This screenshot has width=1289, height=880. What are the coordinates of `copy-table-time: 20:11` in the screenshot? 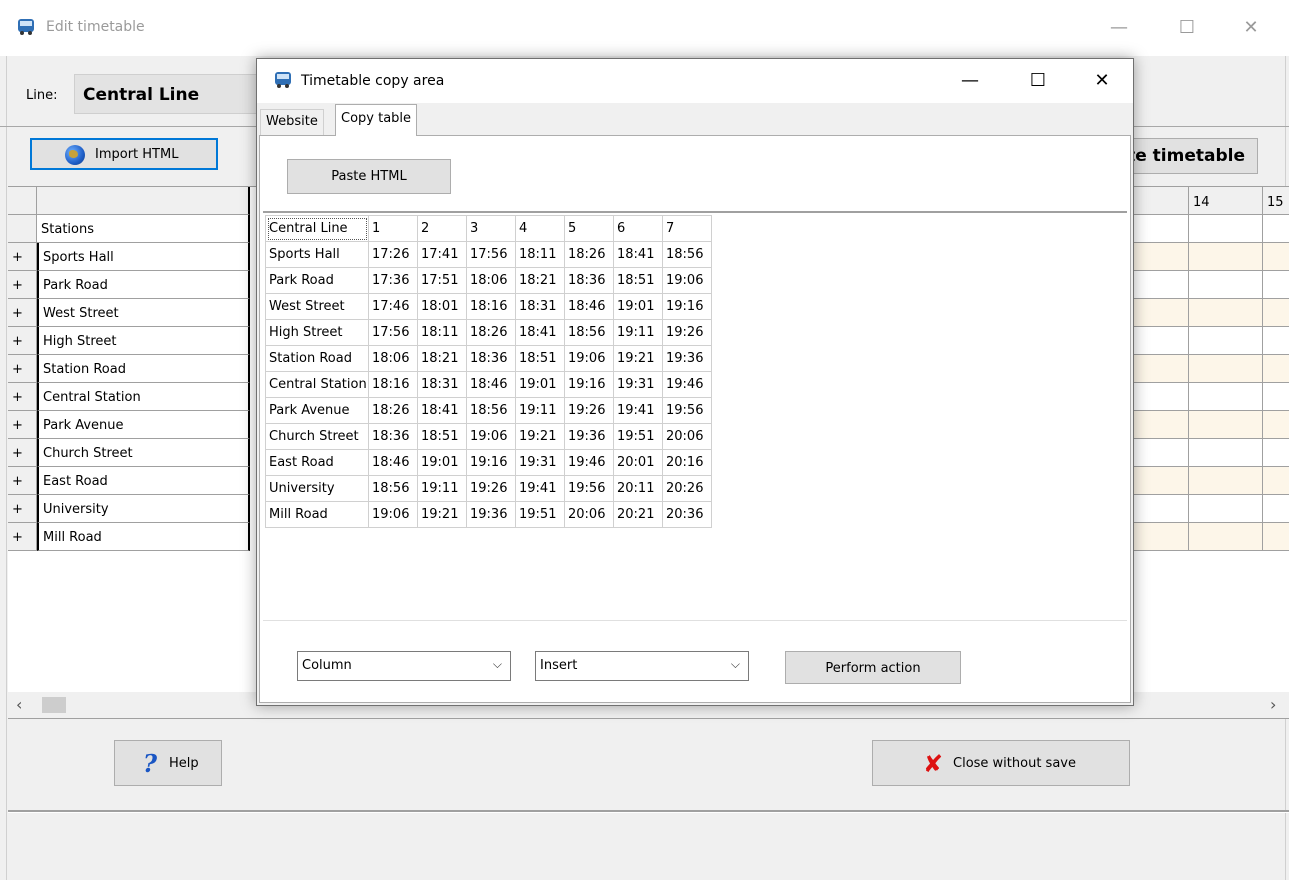 It's located at (638, 488).